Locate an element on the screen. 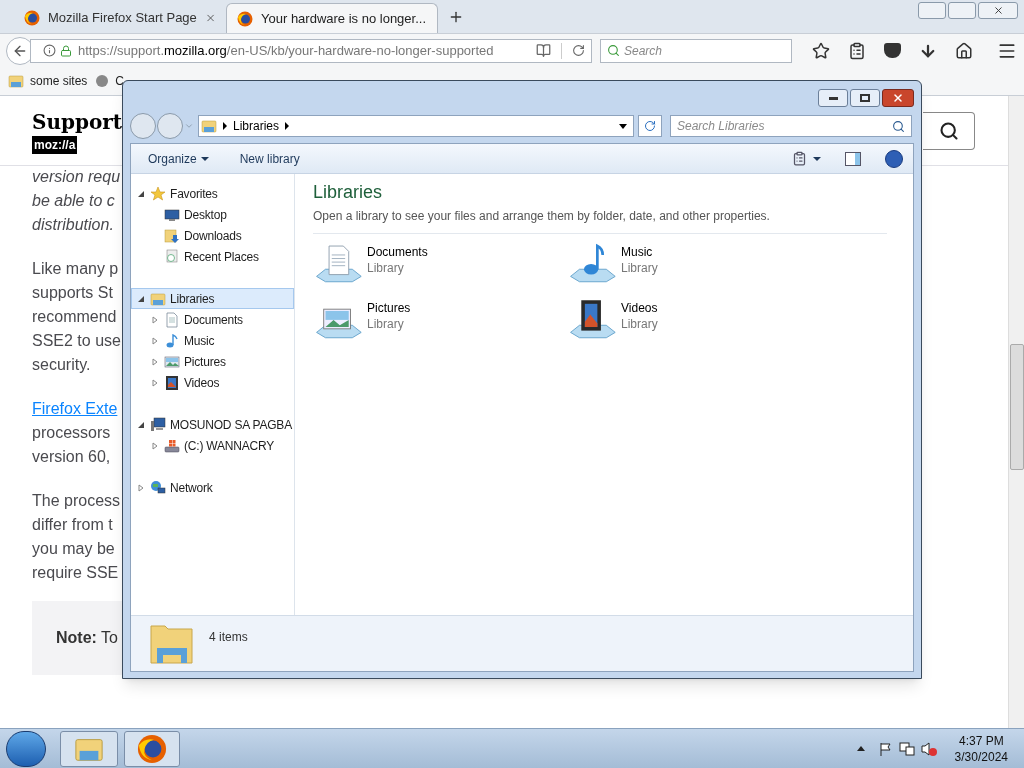  library-name: Pictures is located at coordinates (389, 308).